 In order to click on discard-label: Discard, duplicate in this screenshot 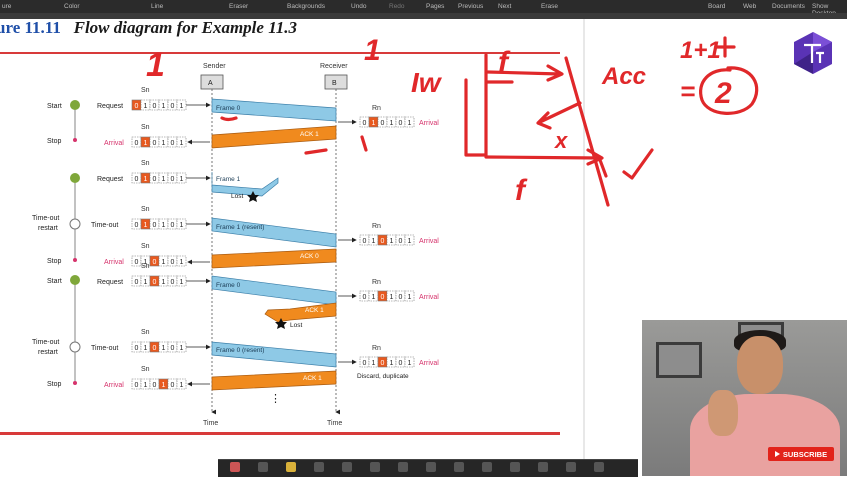, I will do `click(383, 376)`.